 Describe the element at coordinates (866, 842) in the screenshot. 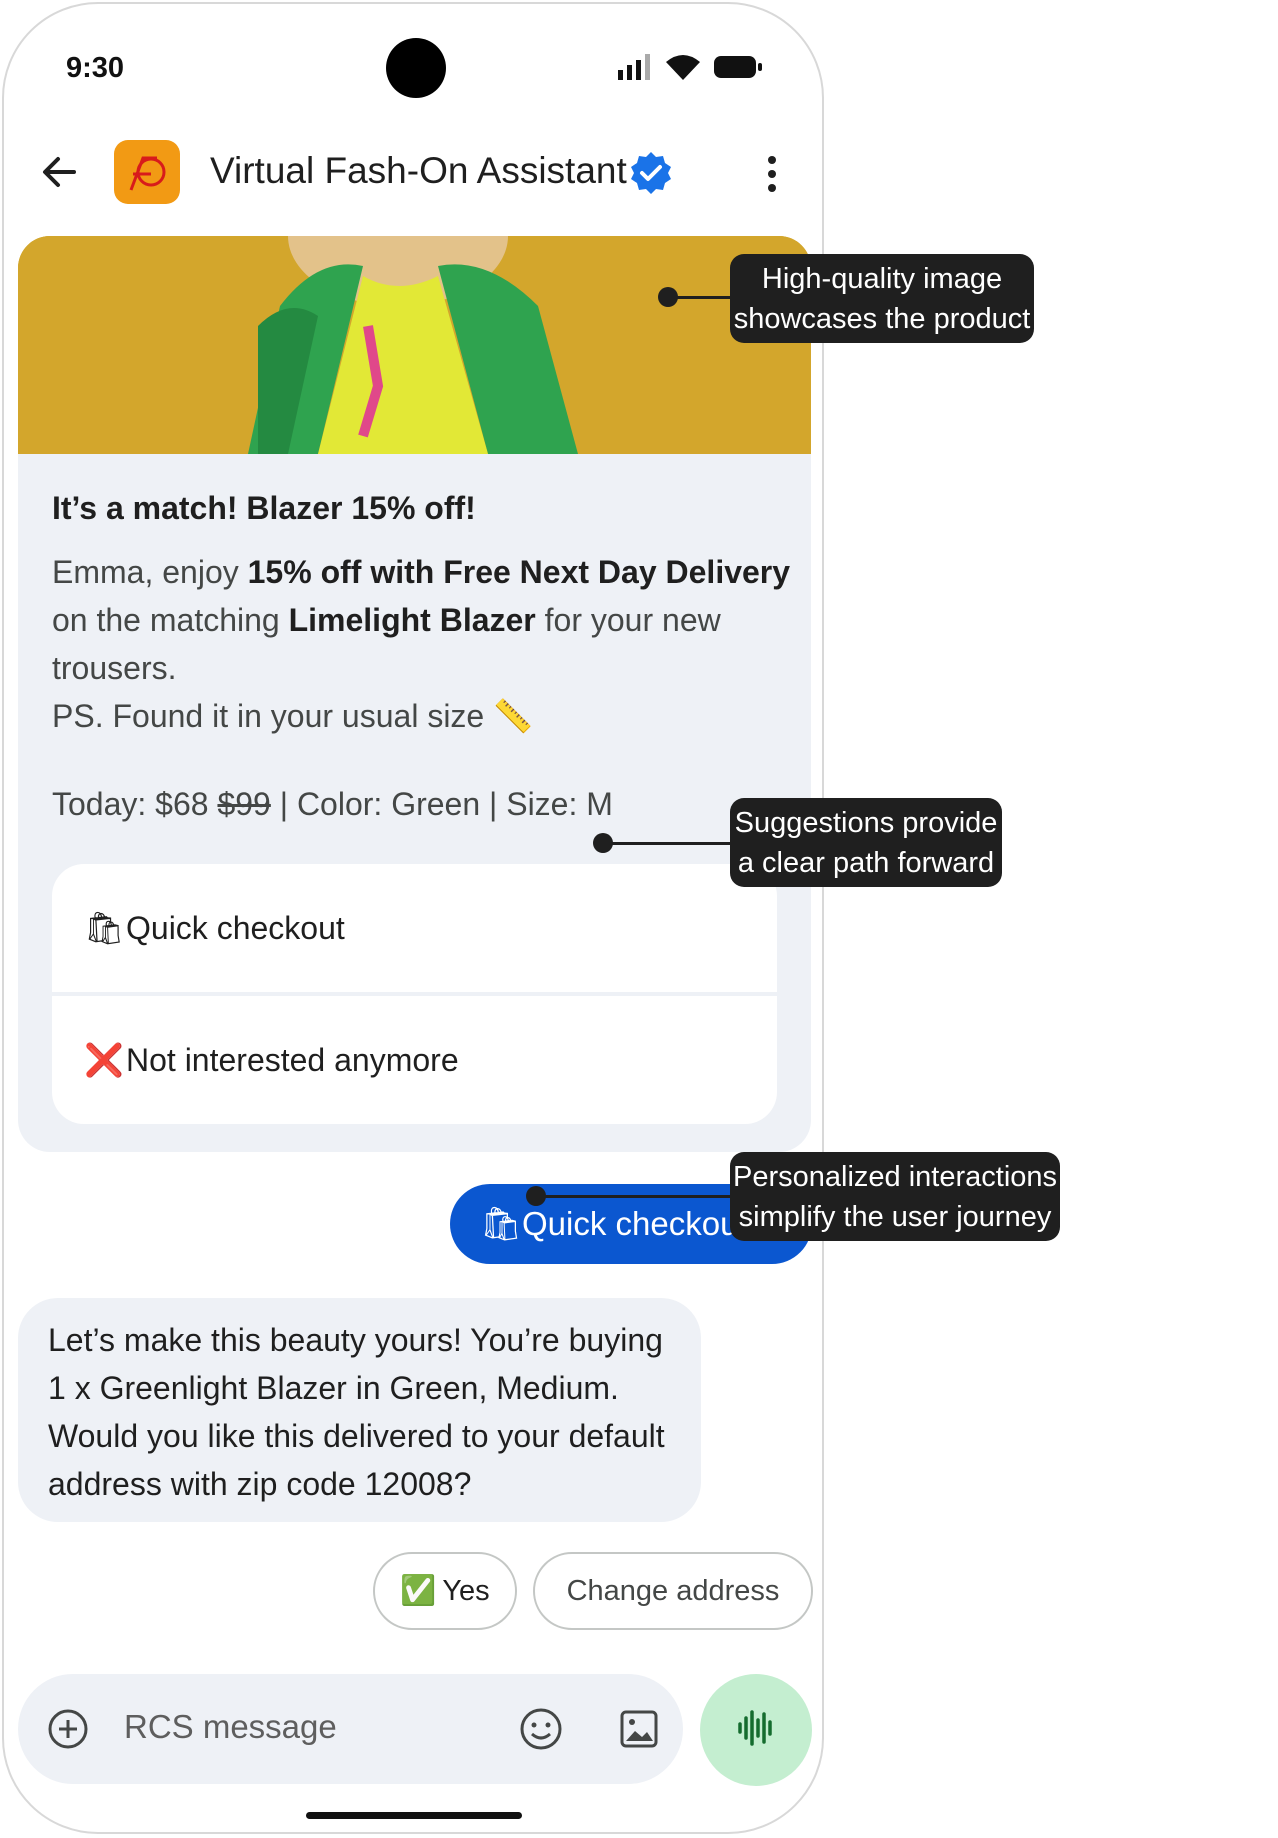

I see `annotation-suggestions: Suggestions provide a clear path forward` at that location.